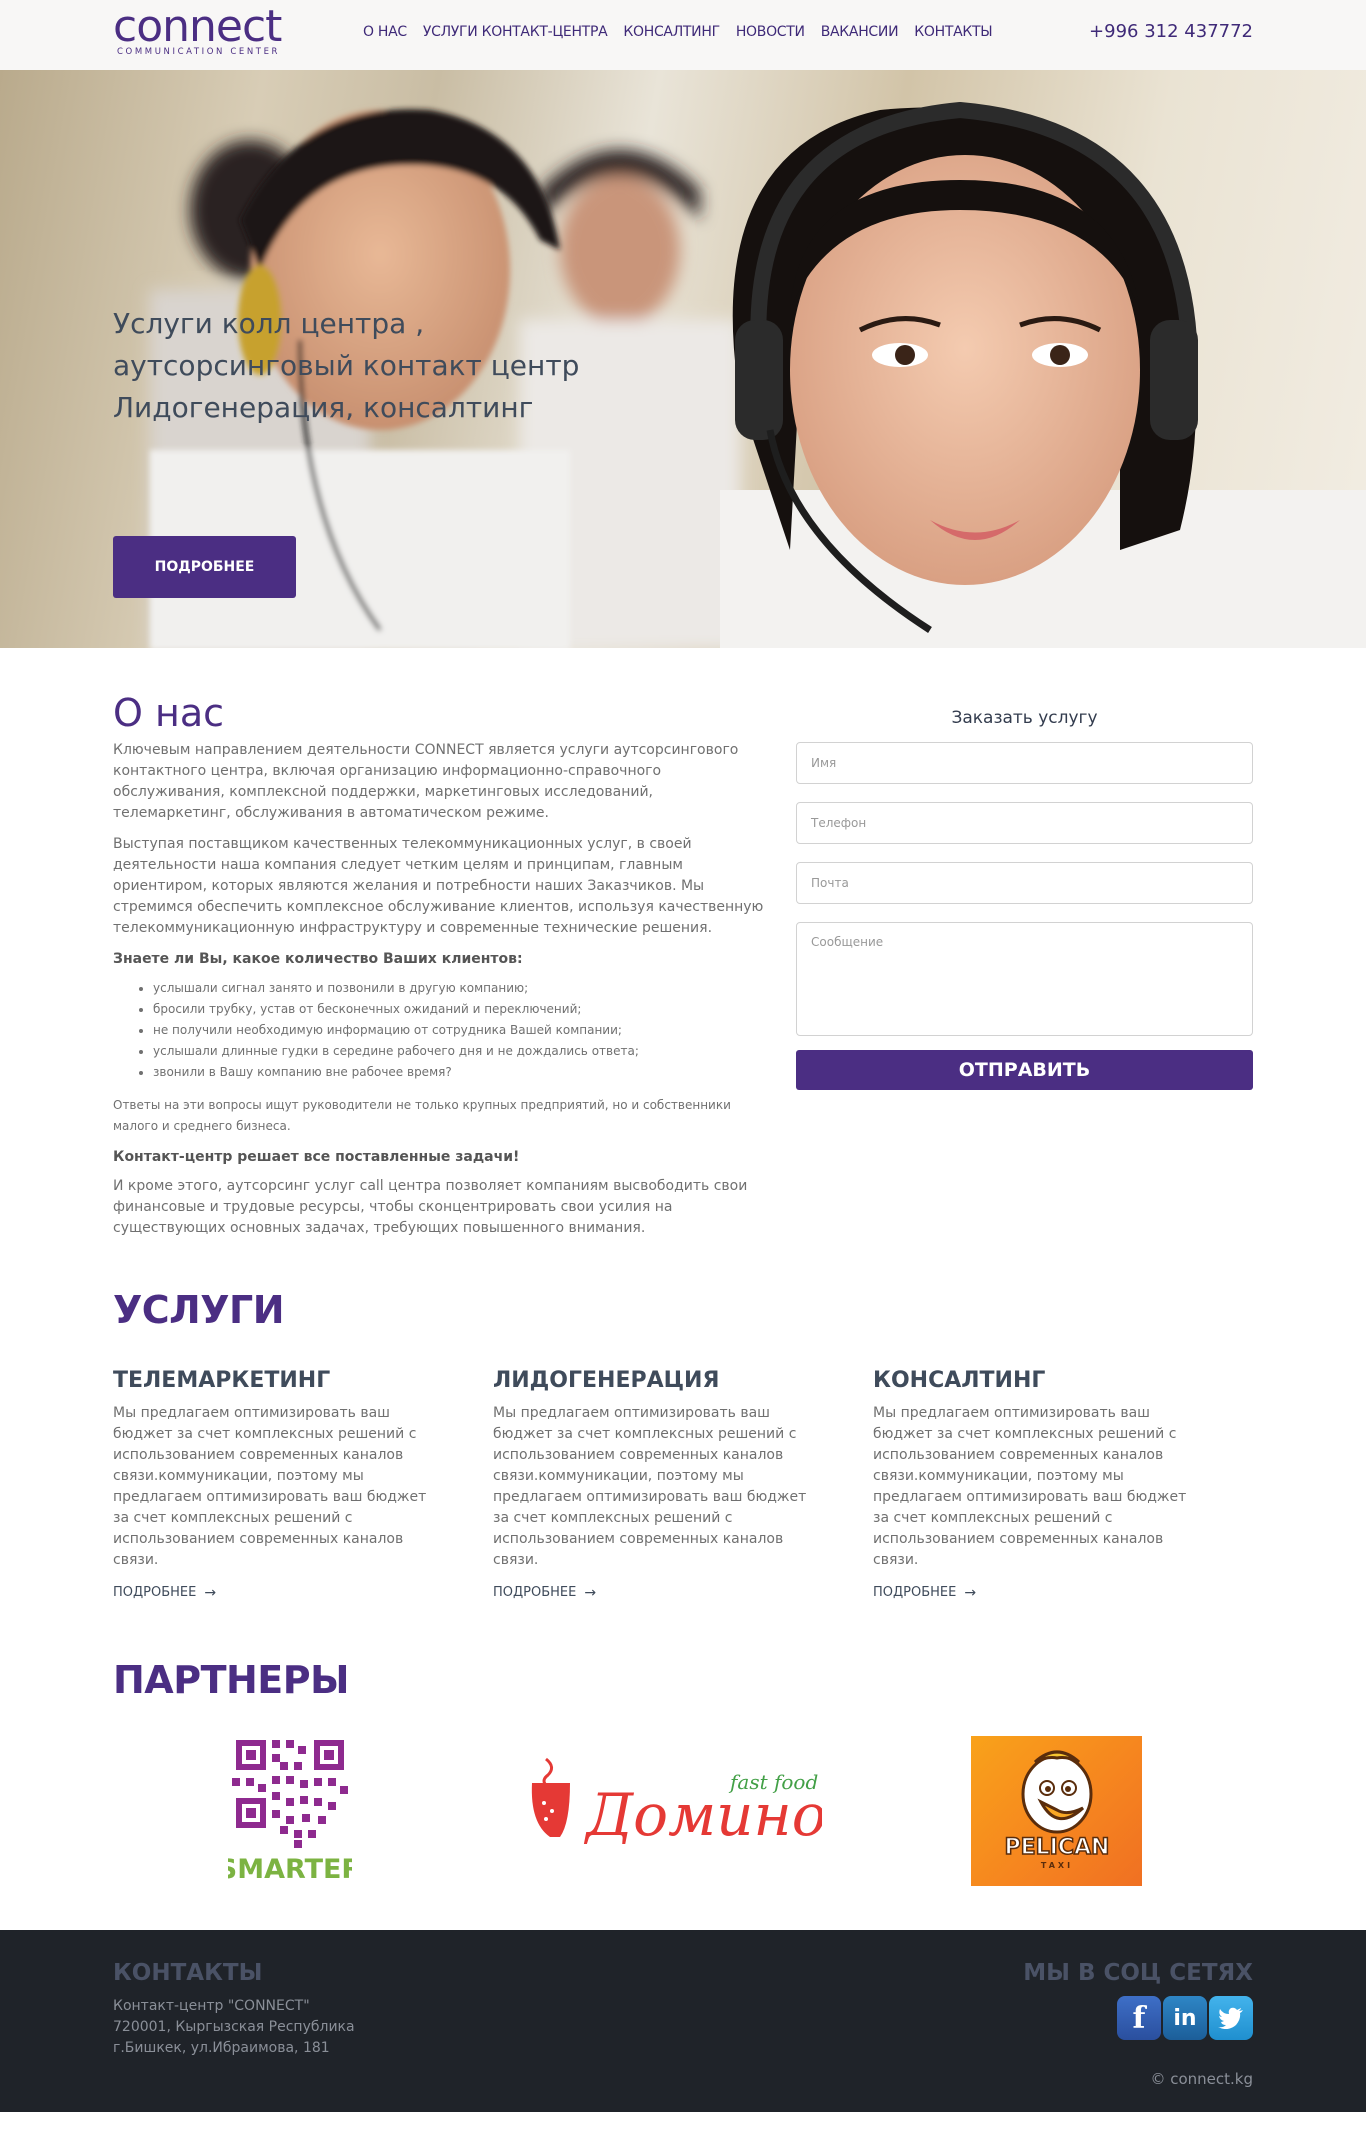  Describe the element at coordinates (1024, 763) in the screenshot. I see `name-field: Имя` at that location.